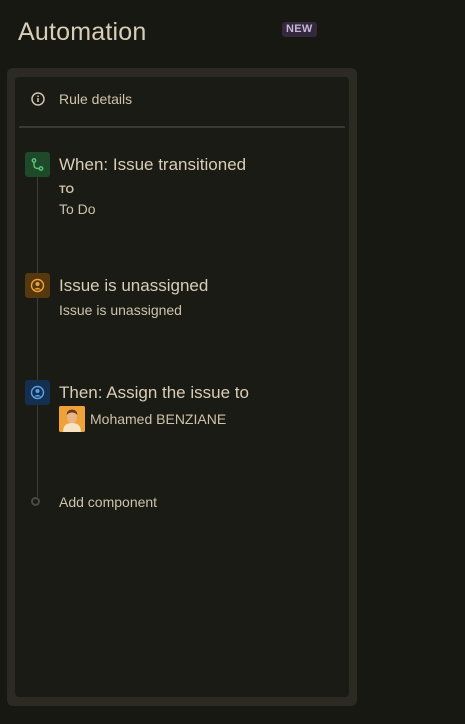 The image size is (465, 724). I want to click on trigger-step: When: Issue transitioned TO To Do, so click(182, 187).